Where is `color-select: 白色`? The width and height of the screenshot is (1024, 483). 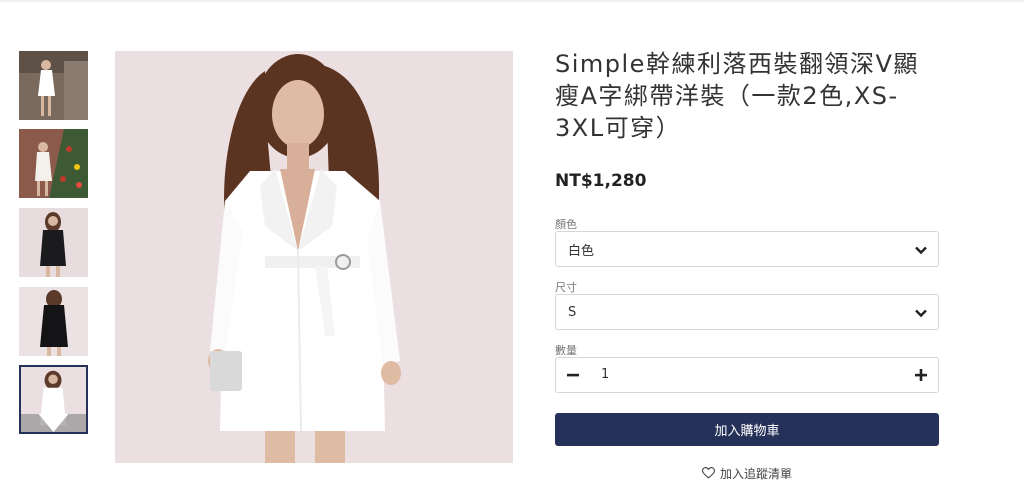
color-select: 白色 is located at coordinates (747, 249).